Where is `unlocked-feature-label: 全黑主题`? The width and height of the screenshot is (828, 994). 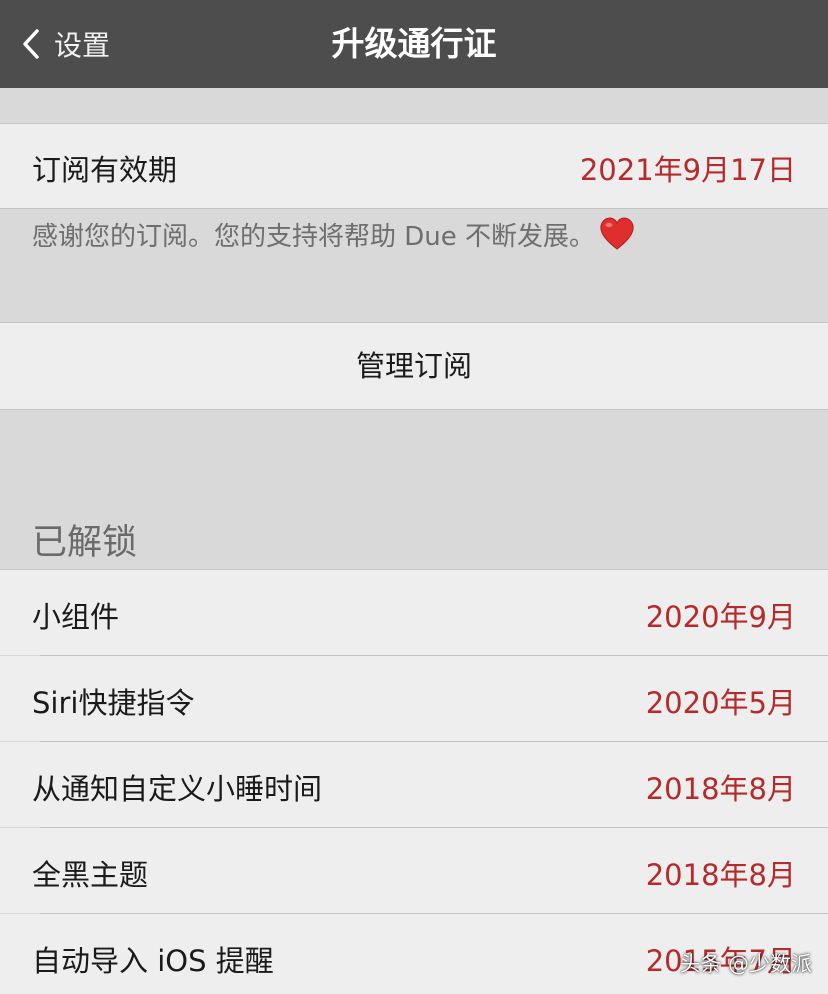
unlocked-feature-label: 全黑主题 is located at coordinates (90, 875).